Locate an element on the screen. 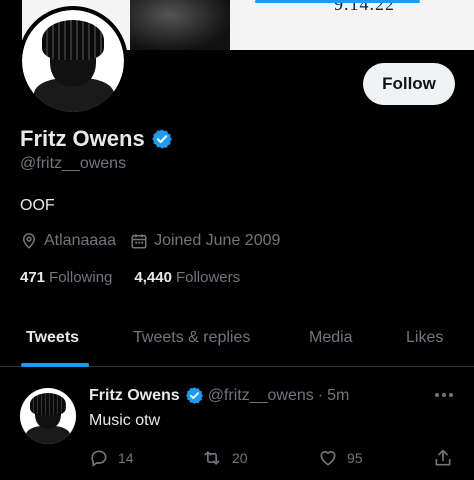 Image resolution: width=474 pixels, height=480 pixels. share-button is located at coordinates (443, 458).